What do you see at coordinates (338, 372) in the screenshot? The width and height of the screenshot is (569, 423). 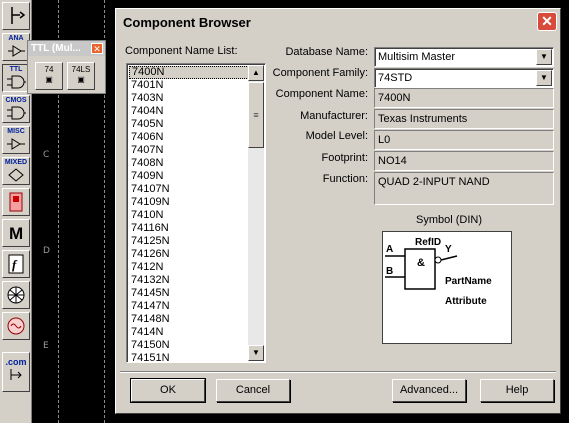 I see `button-separator` at bounding box center [338, 372].